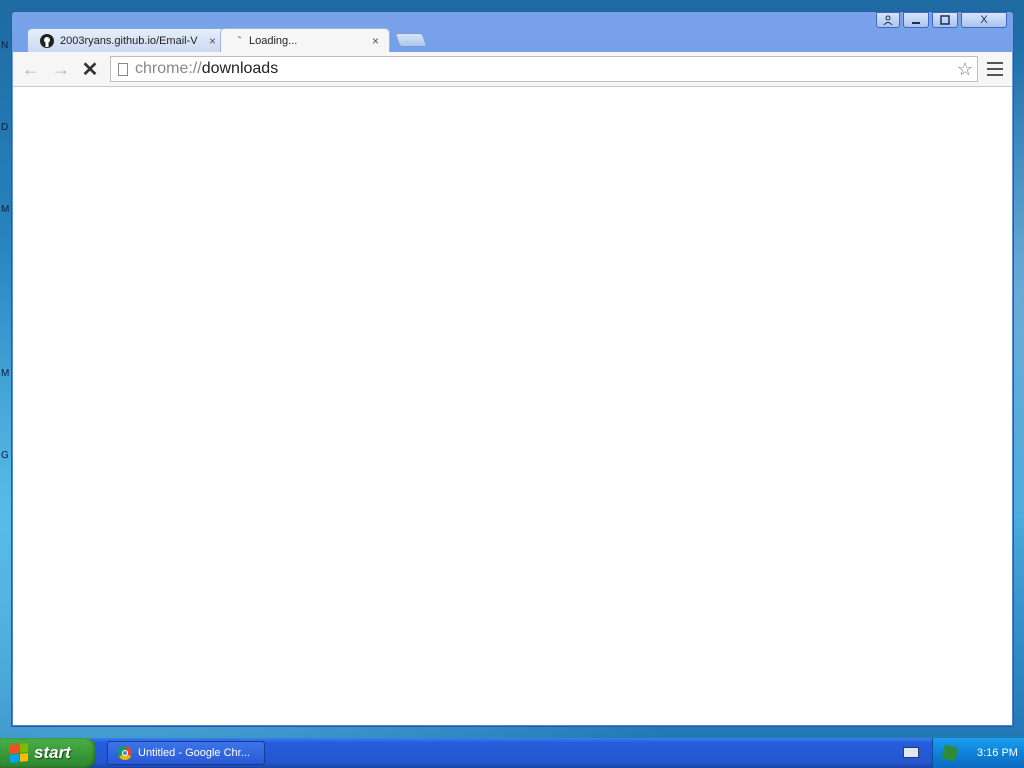 The width and height of the screenshot is (1024, 768). What do you see at coordinates (5, 455) in the screenshot?
I see `desktop-edge-letter: G` at bounding box center [5, 455].